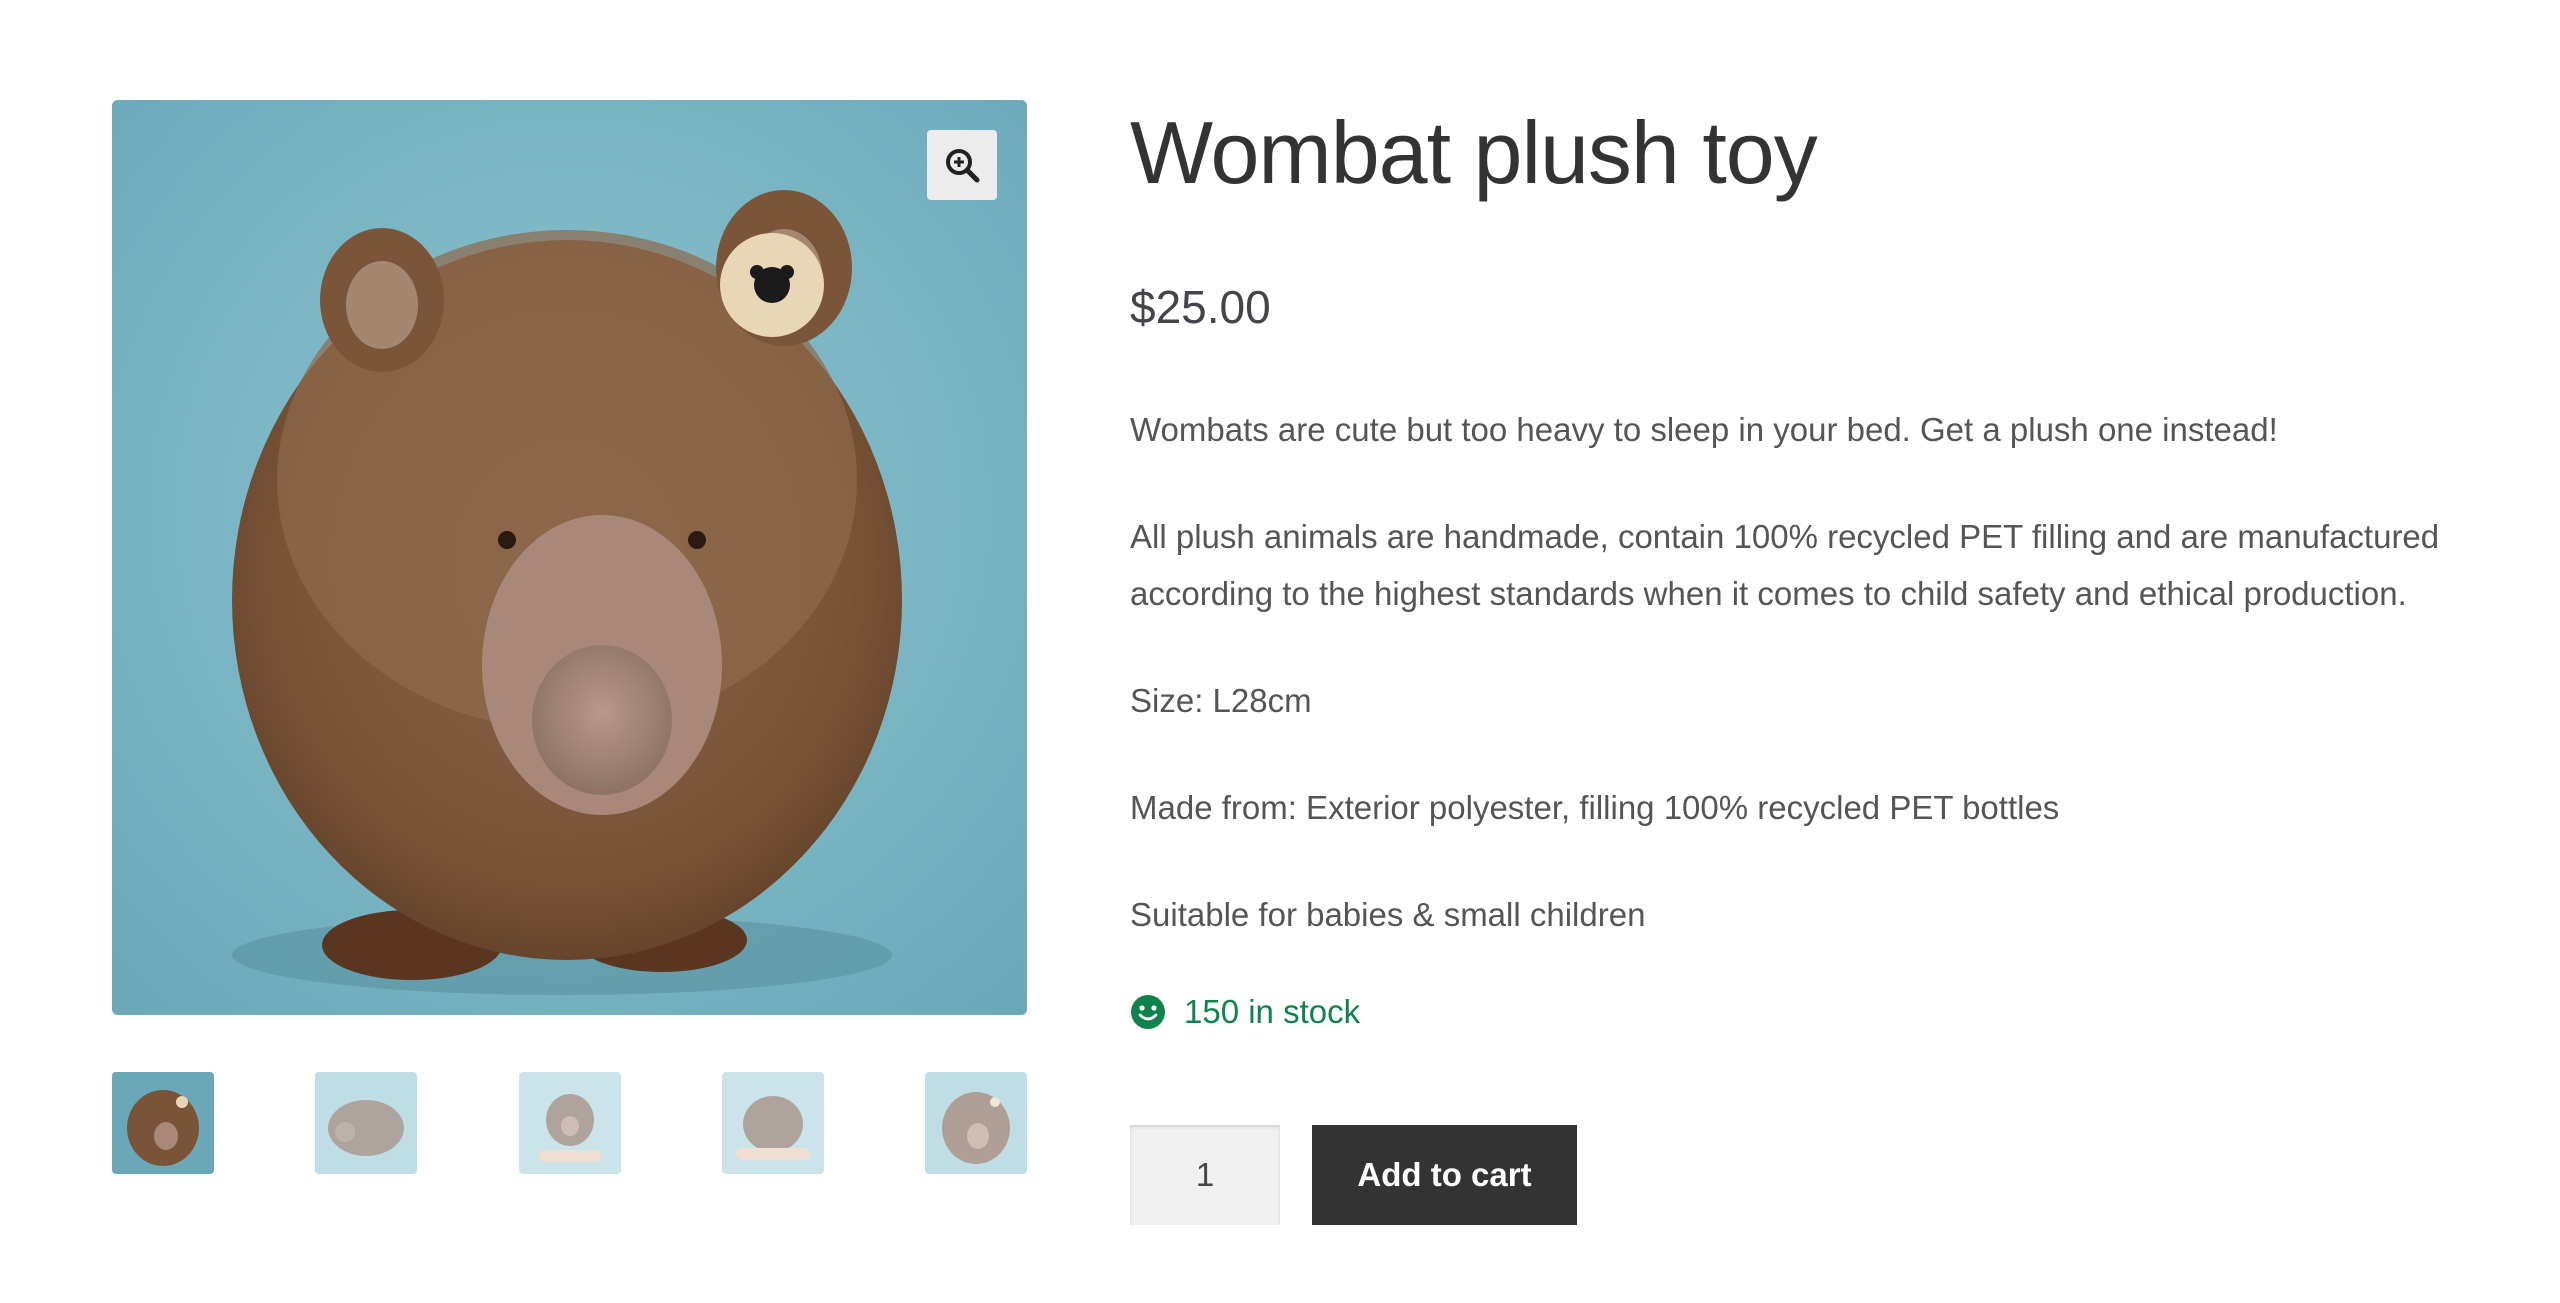 The image size is (2560, 1303). I want to click on thumbnail-strip, so click(569, 1123).